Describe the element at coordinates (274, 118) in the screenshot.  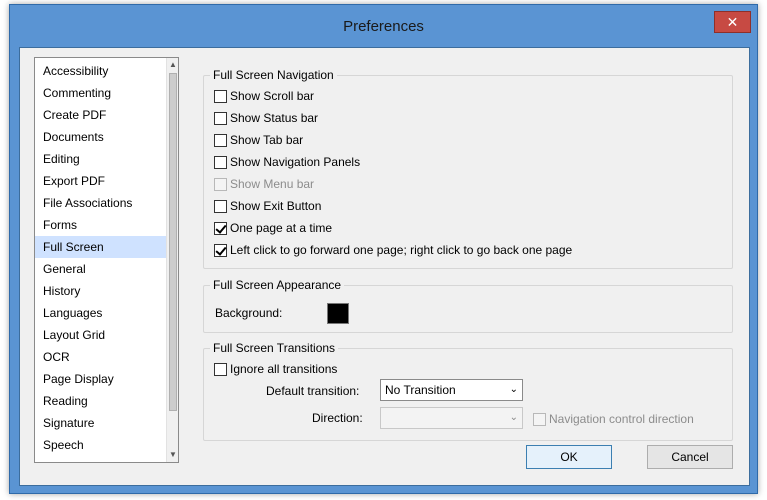
I see `nav-option-label: Show Status bar` at that location.